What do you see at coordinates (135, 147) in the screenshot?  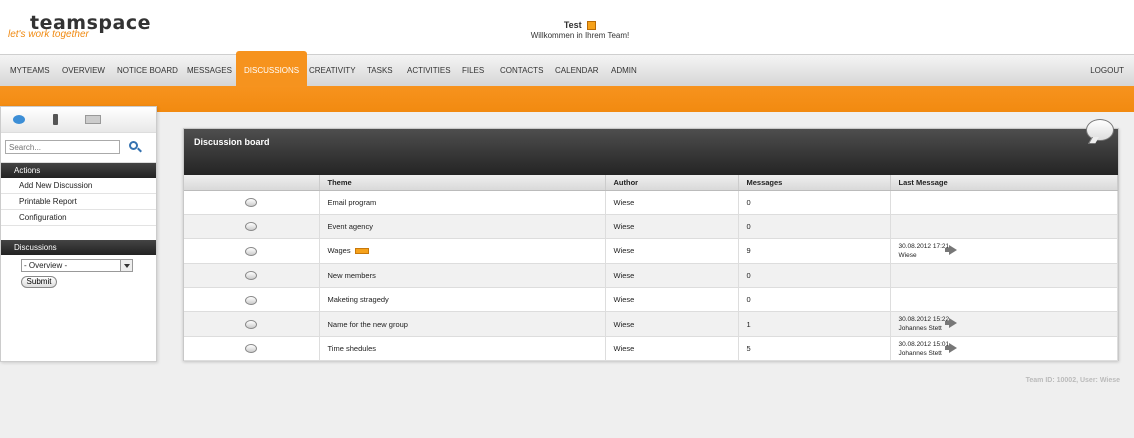 I see `search-icon` at bounding box center [135, 147].